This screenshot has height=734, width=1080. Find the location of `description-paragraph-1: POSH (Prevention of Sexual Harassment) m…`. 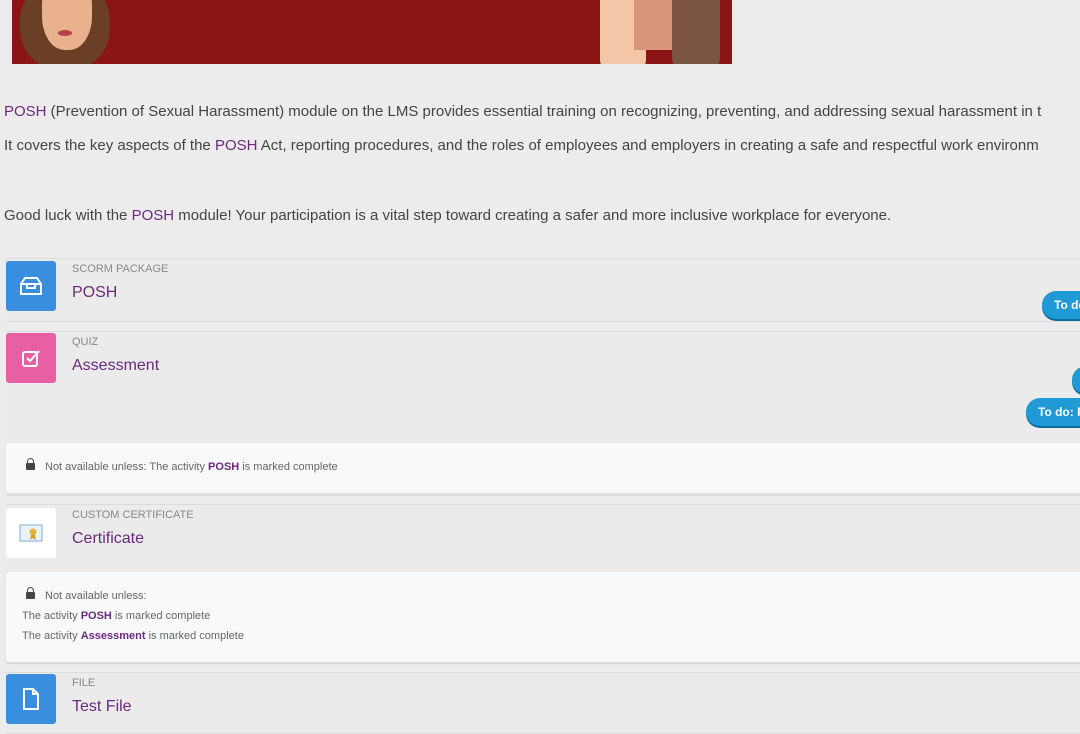

description-paragraph-1: POSH (Prevention of Sexual Harassment) m… is located at coordinates (523, 111).